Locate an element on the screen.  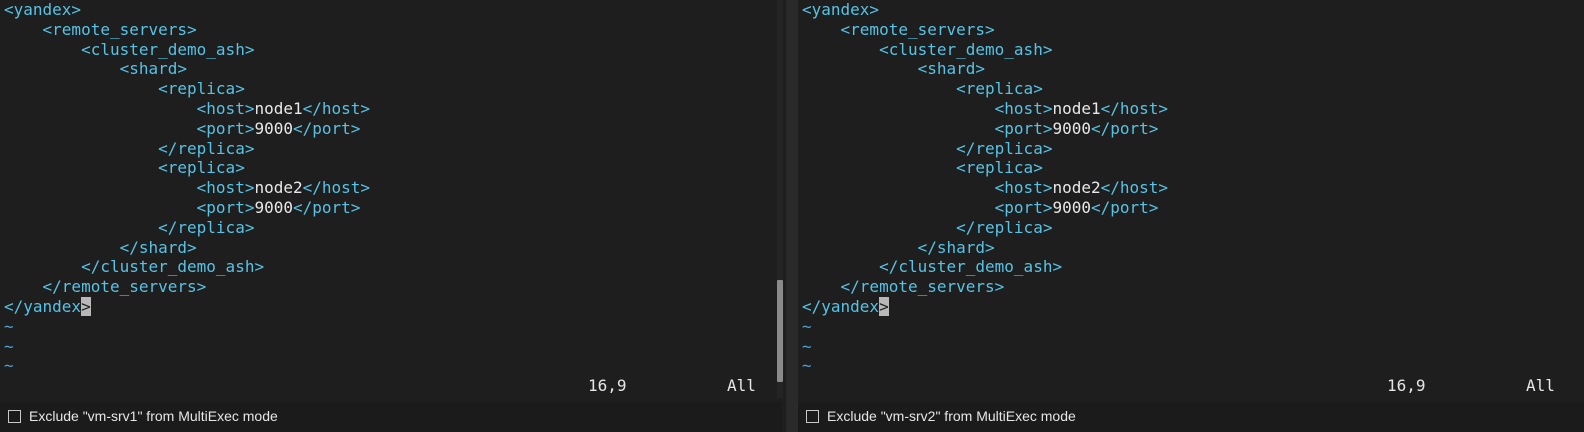
pane-scrollbar-thumb is located at coordinates (780, 331).